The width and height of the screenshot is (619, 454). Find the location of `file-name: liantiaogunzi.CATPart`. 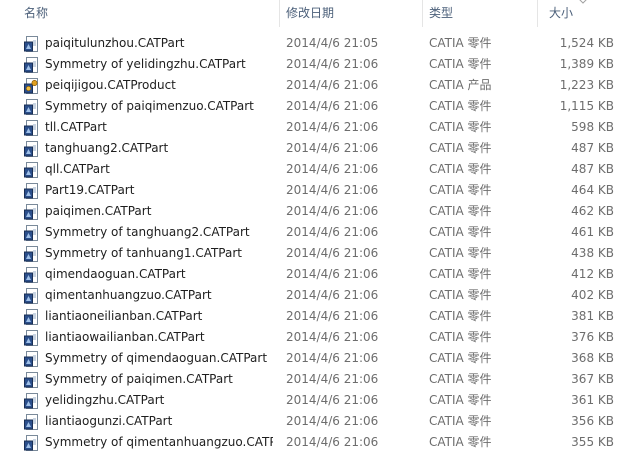

file-name: liantiaogunzi.CATPart is located at coordinates (109, 421).